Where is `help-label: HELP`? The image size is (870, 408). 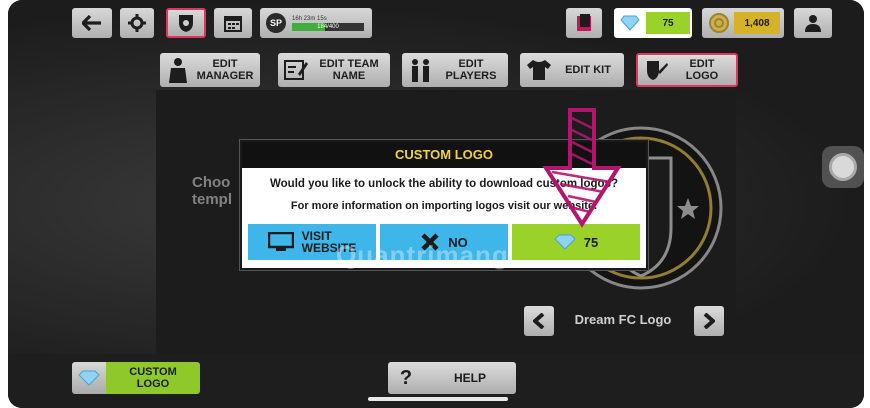 help-label: HELP is located at coordinates (469, 378).